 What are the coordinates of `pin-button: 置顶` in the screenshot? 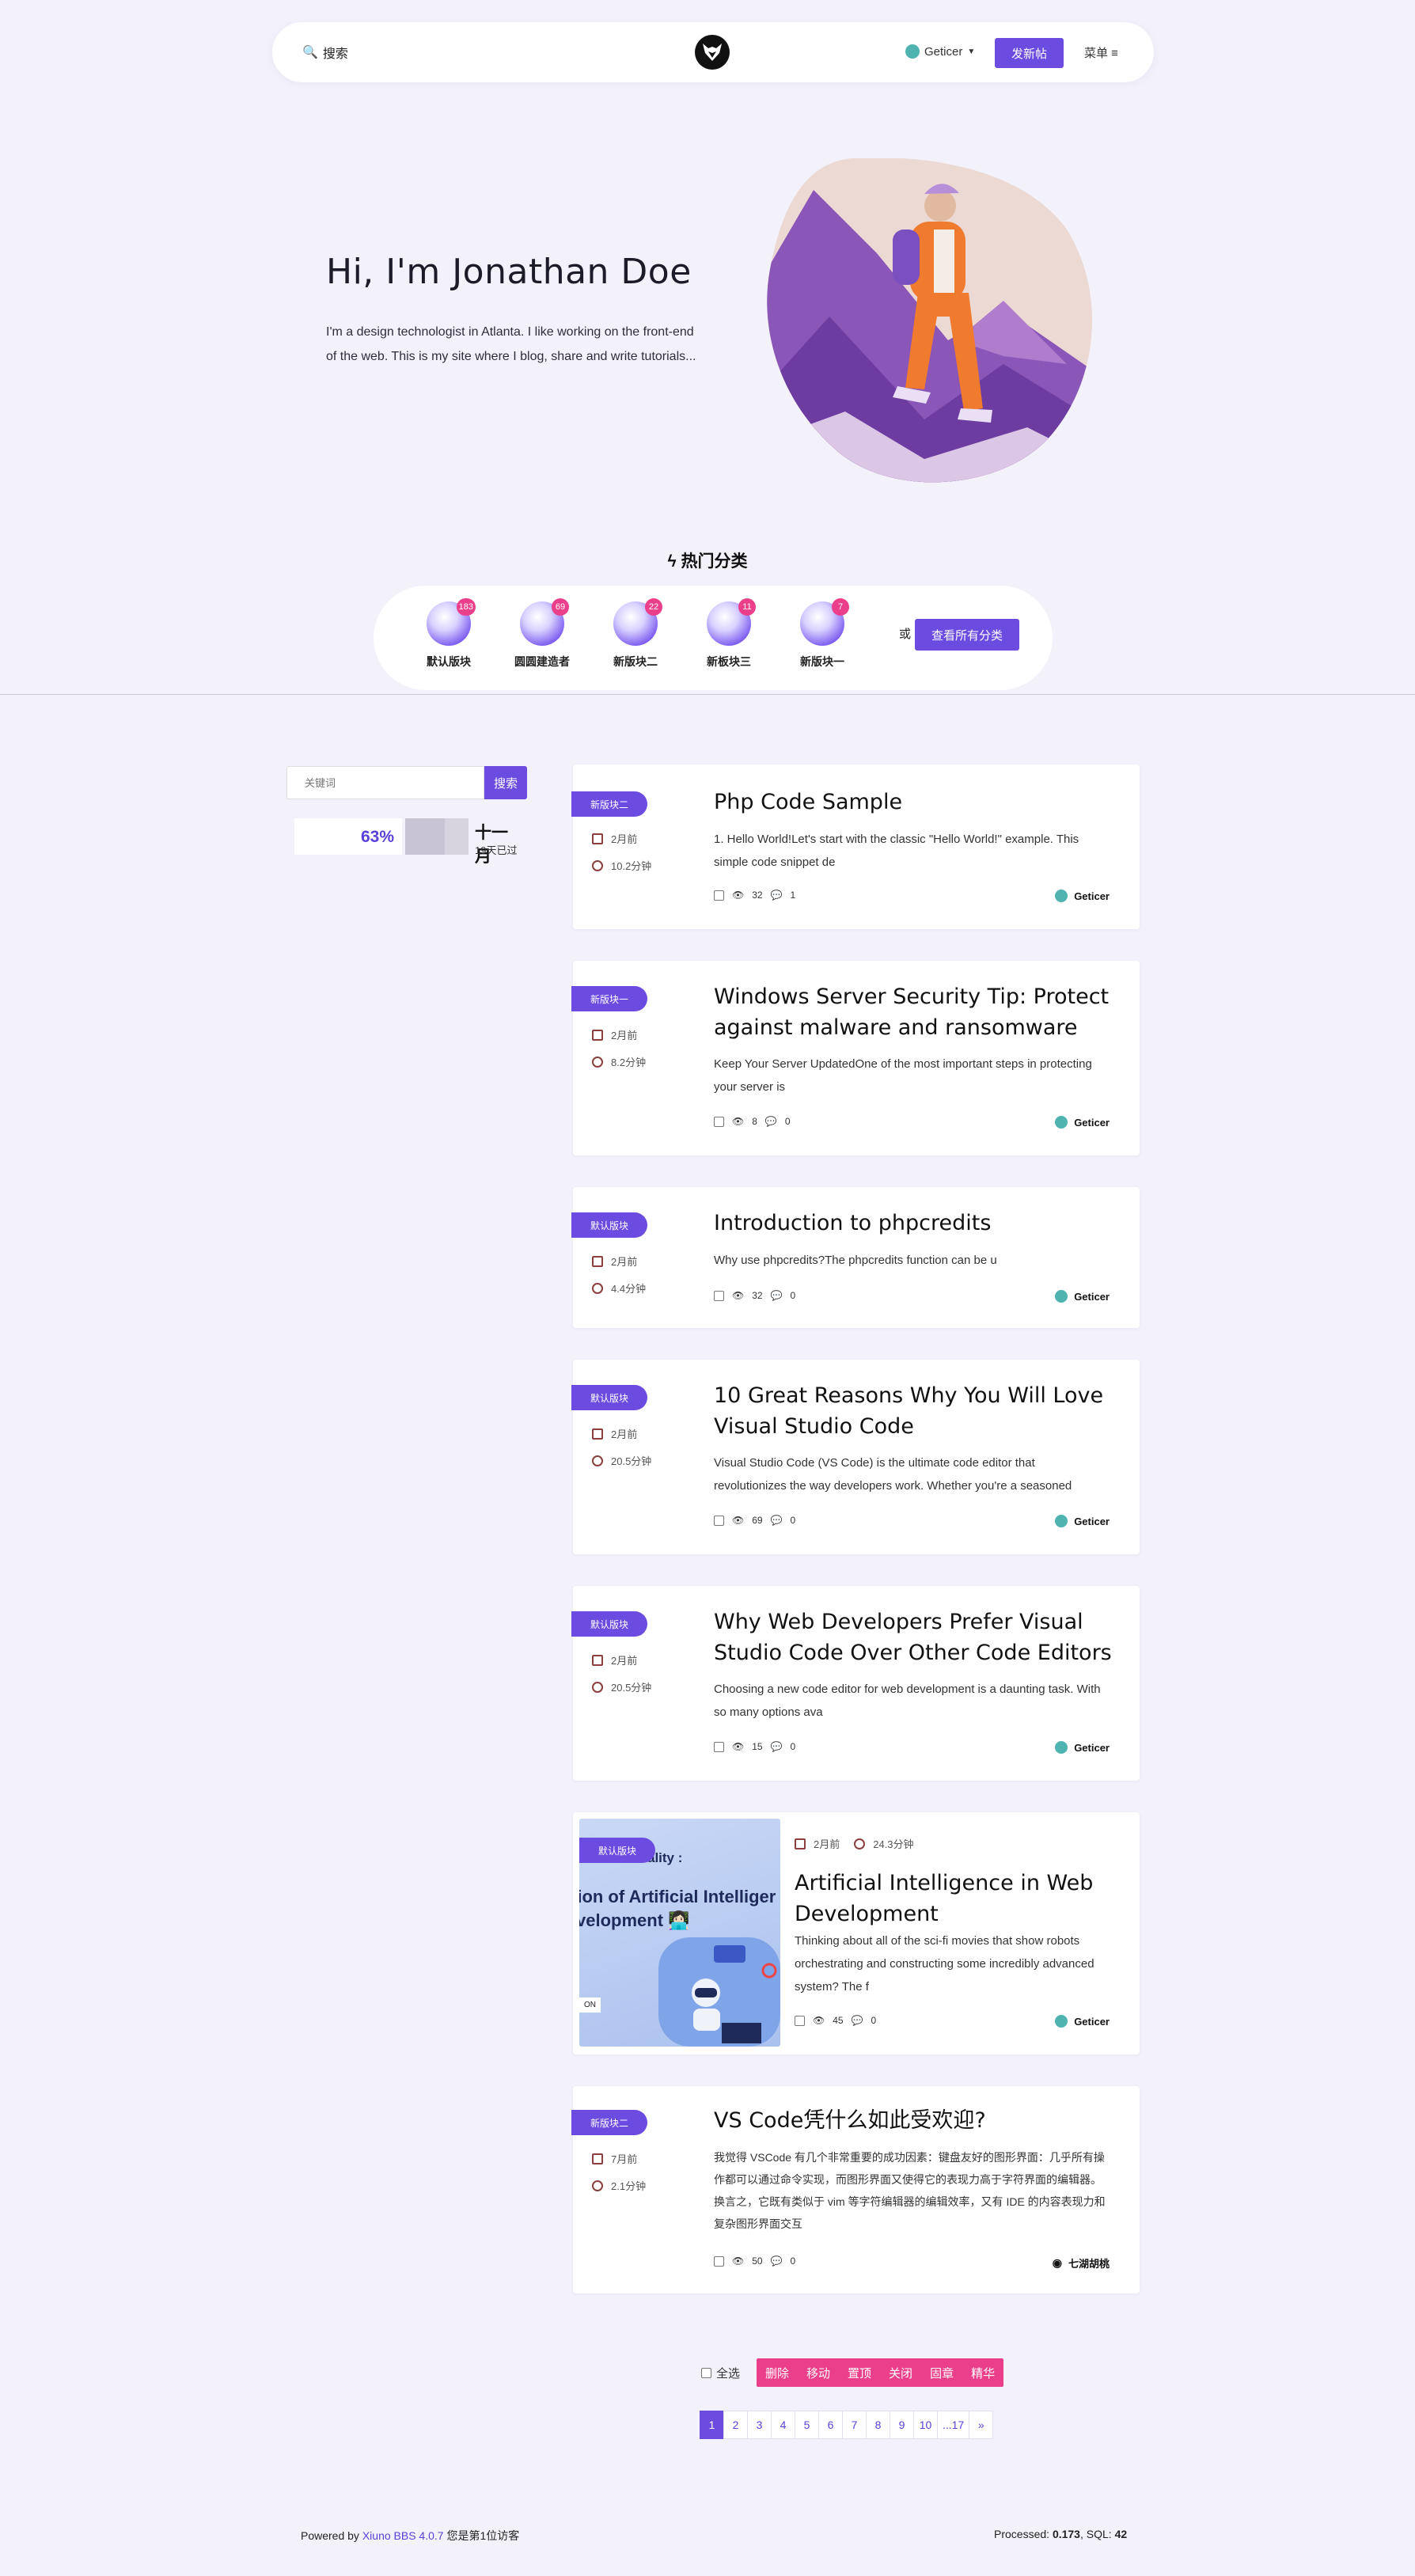 It's located at (859, 2372).